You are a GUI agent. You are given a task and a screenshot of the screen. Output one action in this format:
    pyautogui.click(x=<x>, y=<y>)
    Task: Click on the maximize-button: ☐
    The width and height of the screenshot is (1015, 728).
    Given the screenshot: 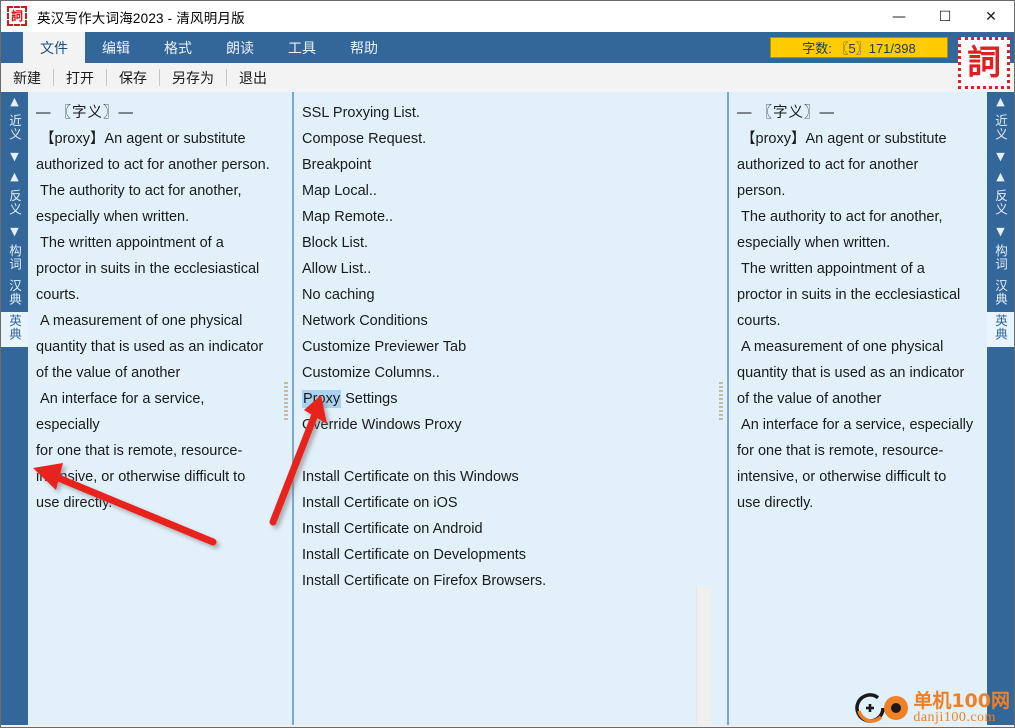 What is the action you would take?
    pyautogui.click(x=945, y=16)
    